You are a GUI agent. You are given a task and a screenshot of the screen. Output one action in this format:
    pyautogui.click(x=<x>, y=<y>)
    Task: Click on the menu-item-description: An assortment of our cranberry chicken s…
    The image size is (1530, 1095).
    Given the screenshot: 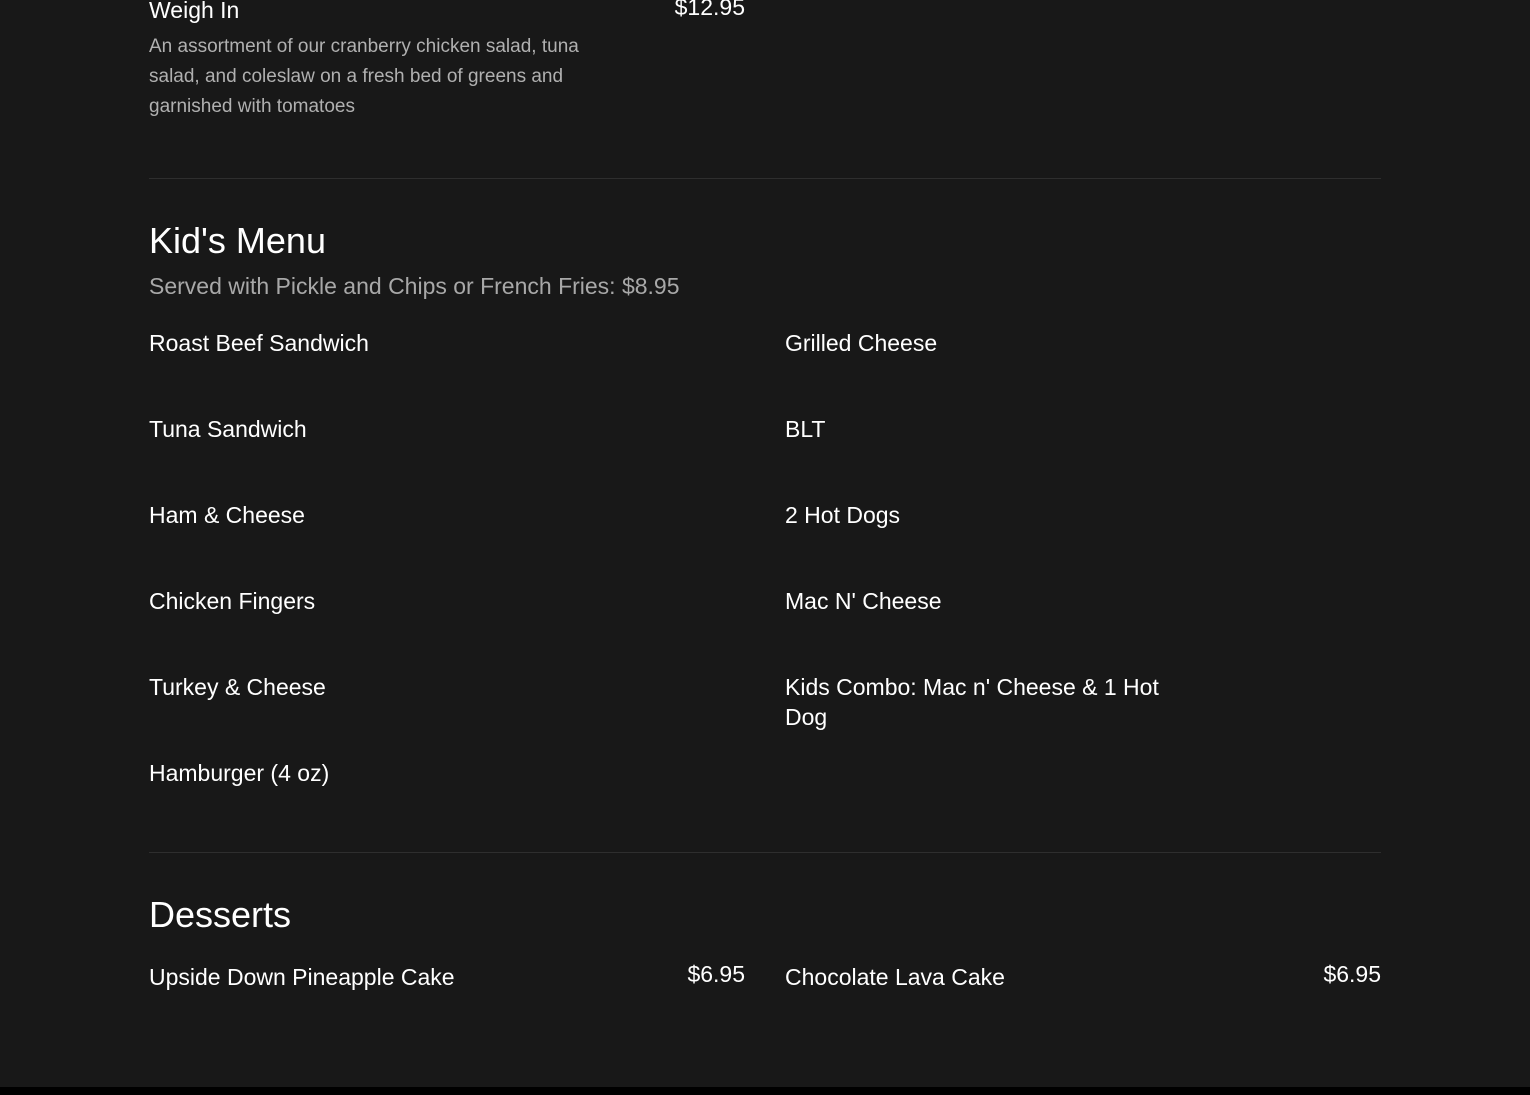 What is the action you would take?
    pyautogui.click(x=364, y=76)
    